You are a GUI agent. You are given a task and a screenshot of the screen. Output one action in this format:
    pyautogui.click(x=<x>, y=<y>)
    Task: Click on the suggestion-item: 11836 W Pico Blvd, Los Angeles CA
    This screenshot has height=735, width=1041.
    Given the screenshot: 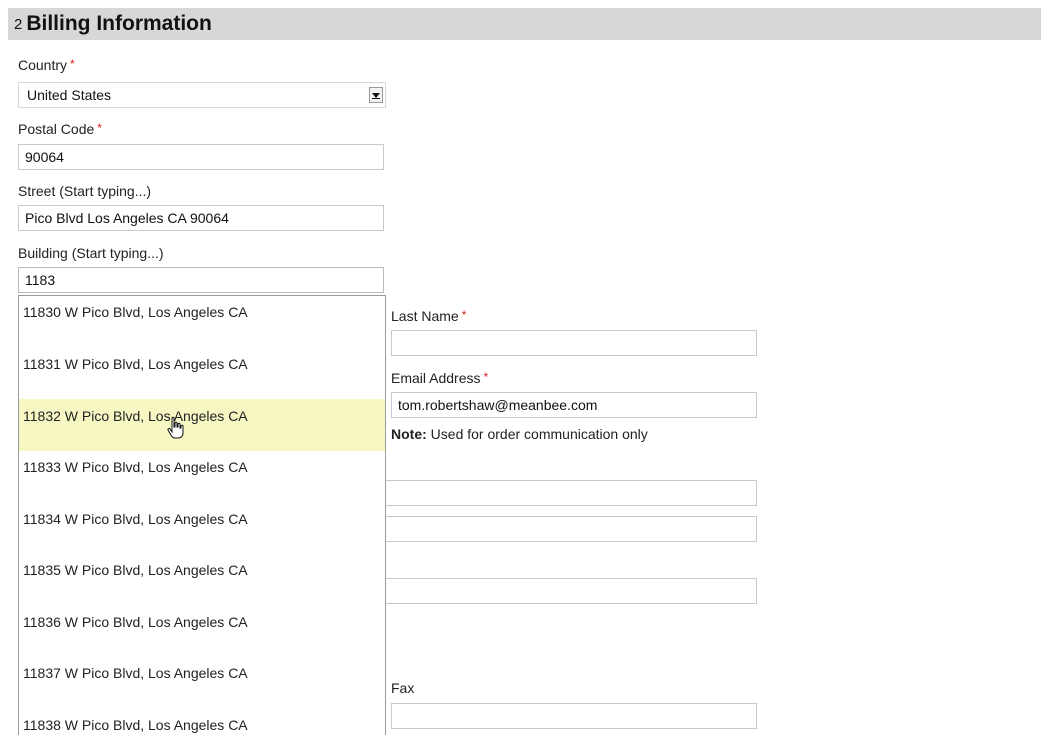 What is the action you would take?
    pyautogui.click(x=202, y=632)
    